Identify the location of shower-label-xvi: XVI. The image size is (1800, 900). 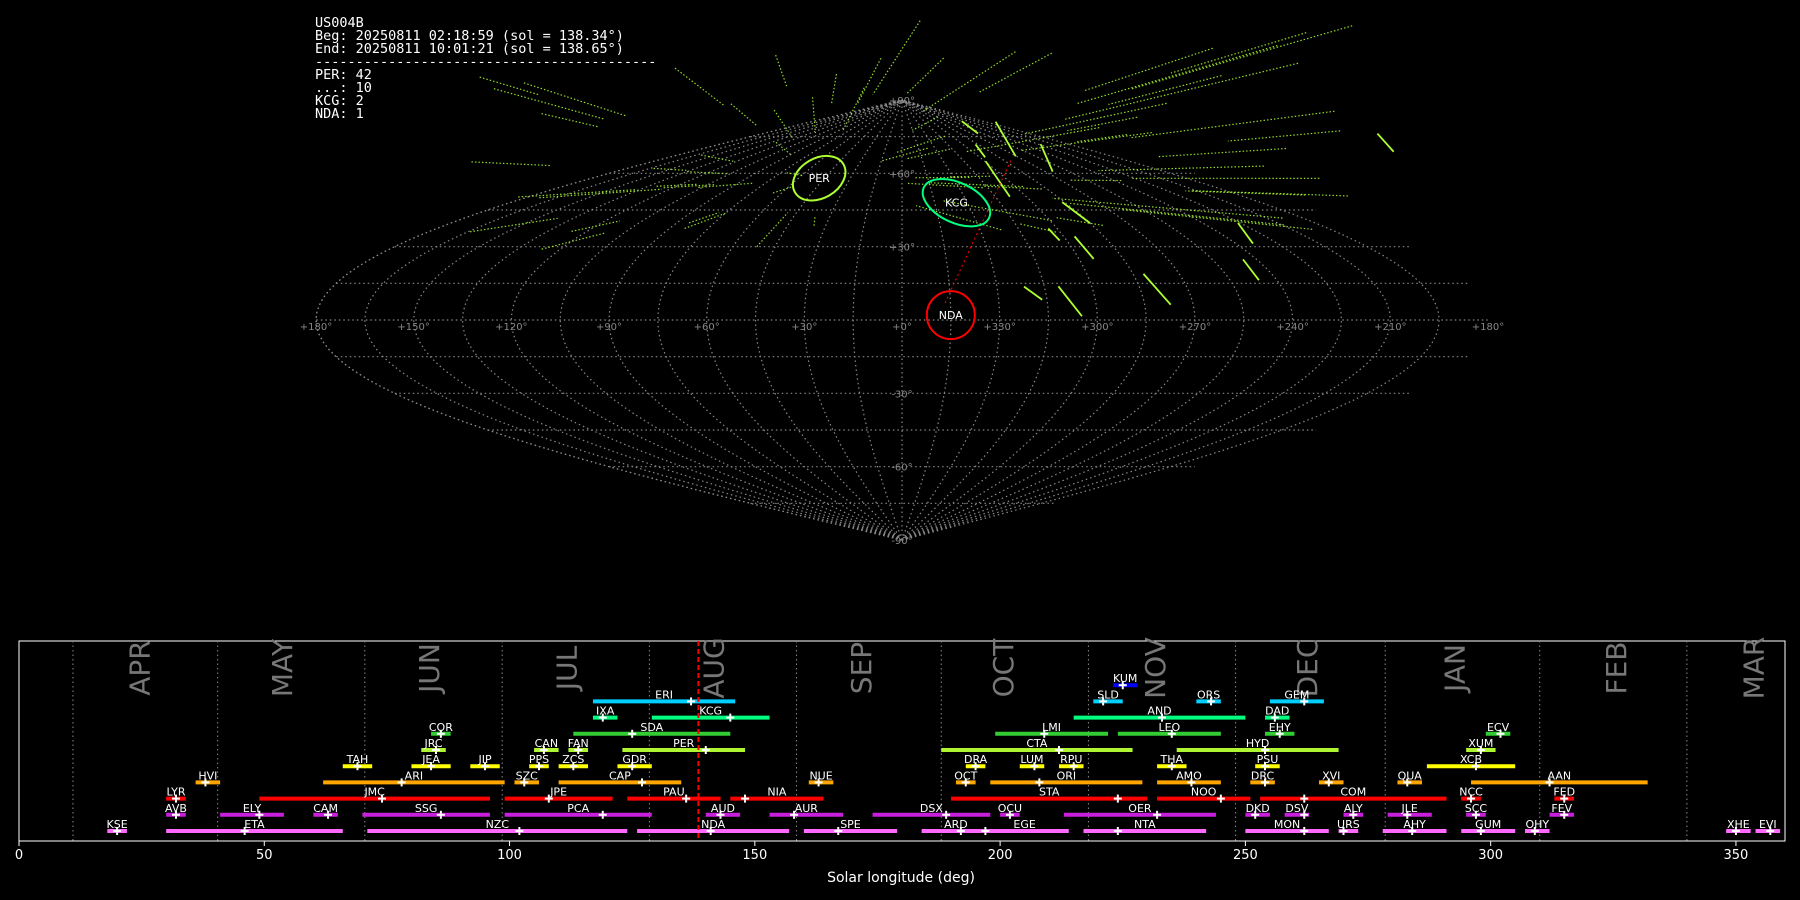
(1331, 775).